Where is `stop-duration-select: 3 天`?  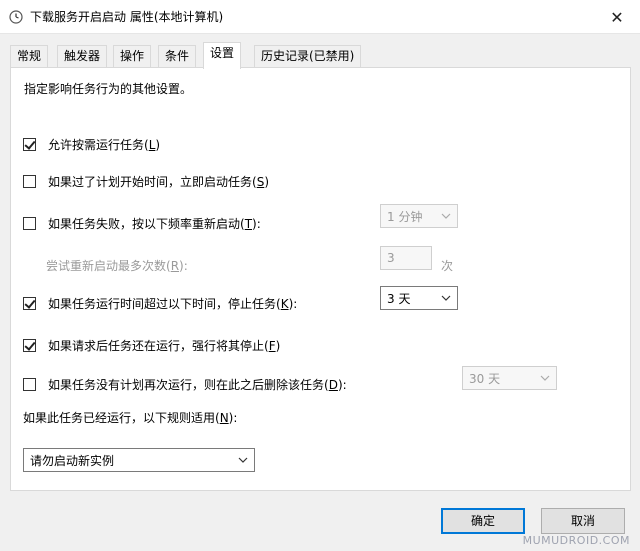 stop-duration-select: 3 天 is located at coordinates (419, 298).